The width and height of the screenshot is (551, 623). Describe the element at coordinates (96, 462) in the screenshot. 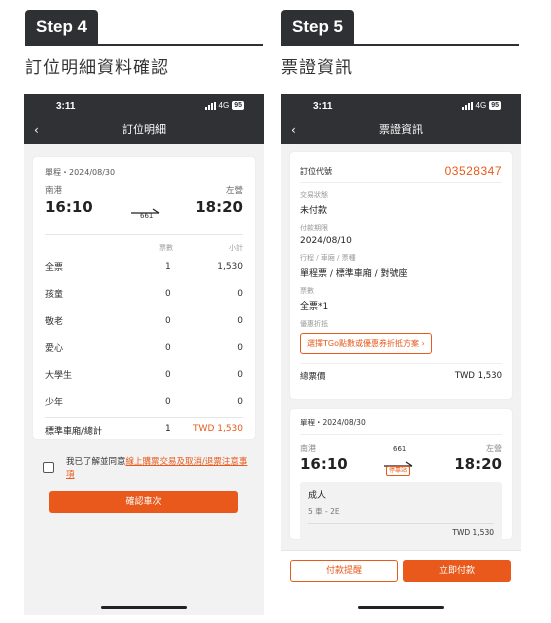

I see `agree-text: 我已了解並同意` at that location.